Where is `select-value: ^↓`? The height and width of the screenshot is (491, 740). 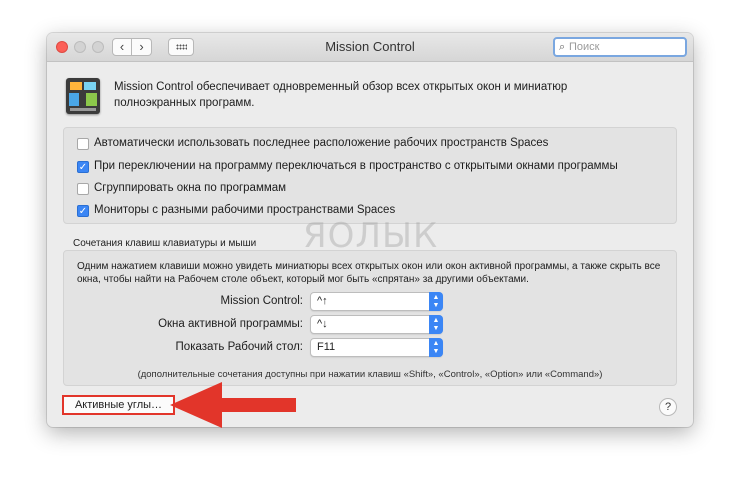 select-value: ^↓ is located at coordinates (322, 324).